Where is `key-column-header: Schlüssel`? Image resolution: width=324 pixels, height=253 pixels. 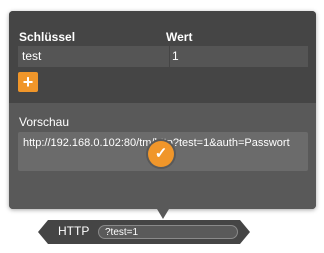 key-column-header: Schlüssel is located at coordinates (47, 37).